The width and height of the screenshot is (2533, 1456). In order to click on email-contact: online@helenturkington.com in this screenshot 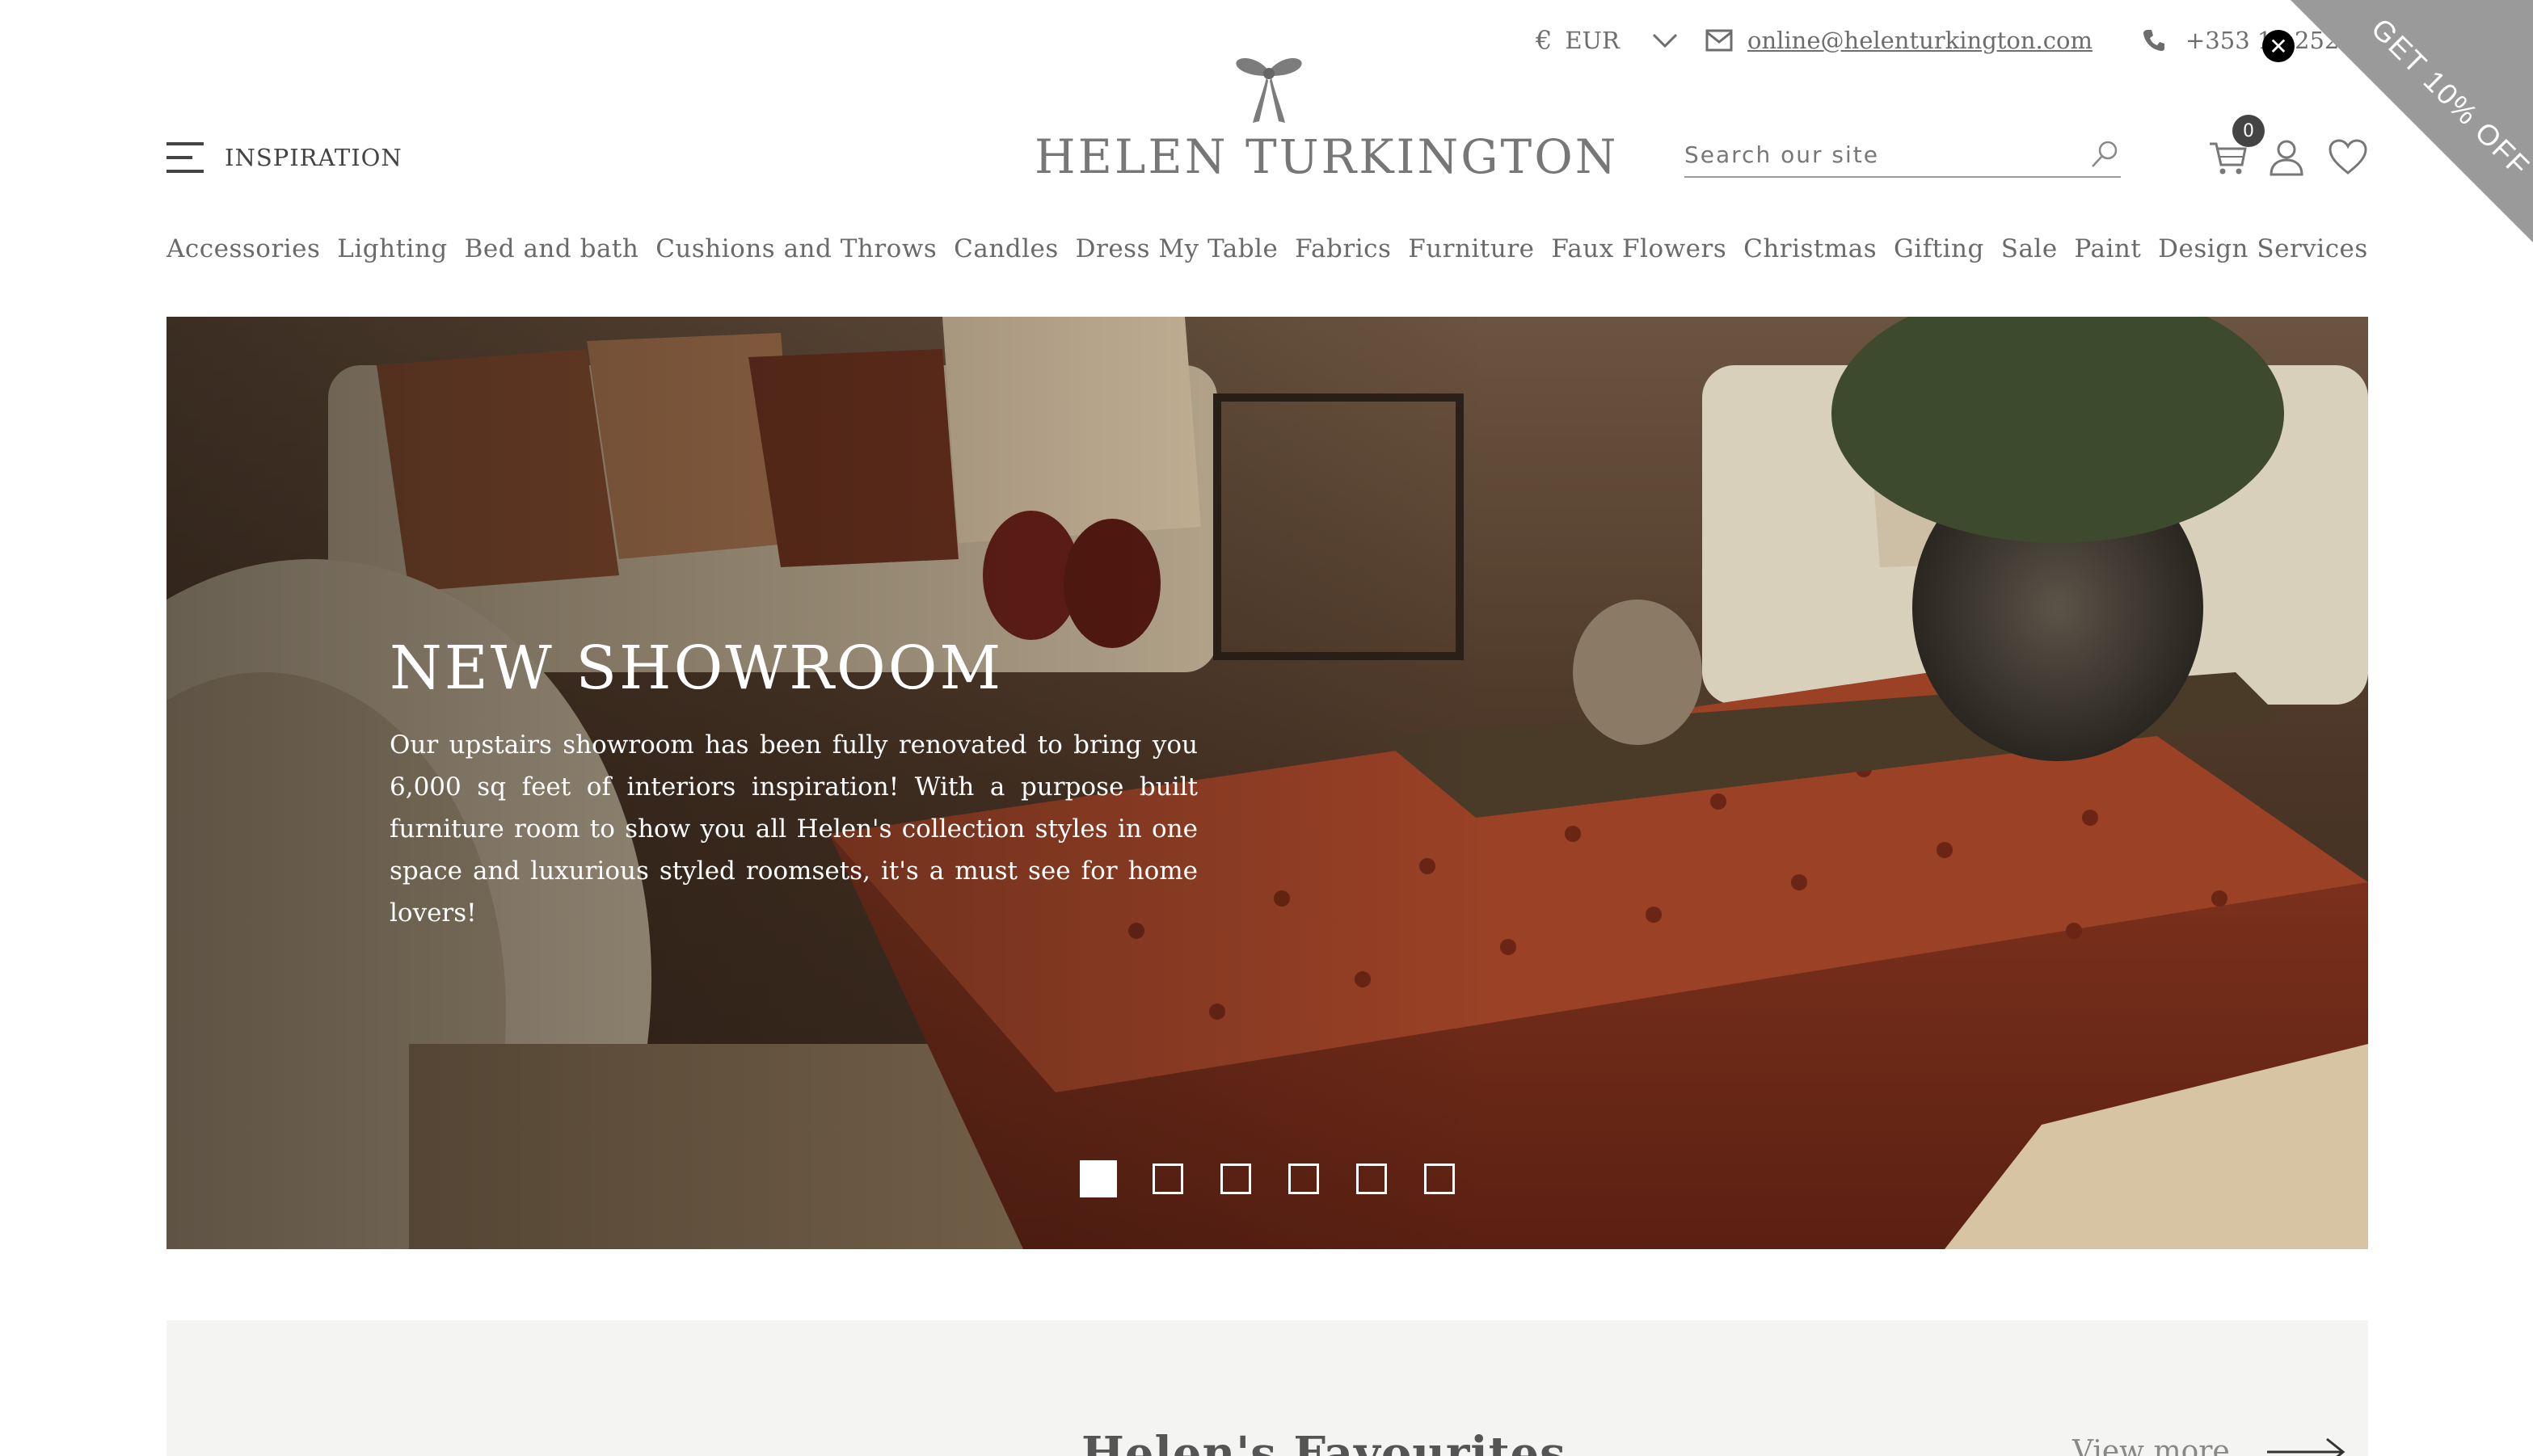, I will do `click(1899, 40)`.